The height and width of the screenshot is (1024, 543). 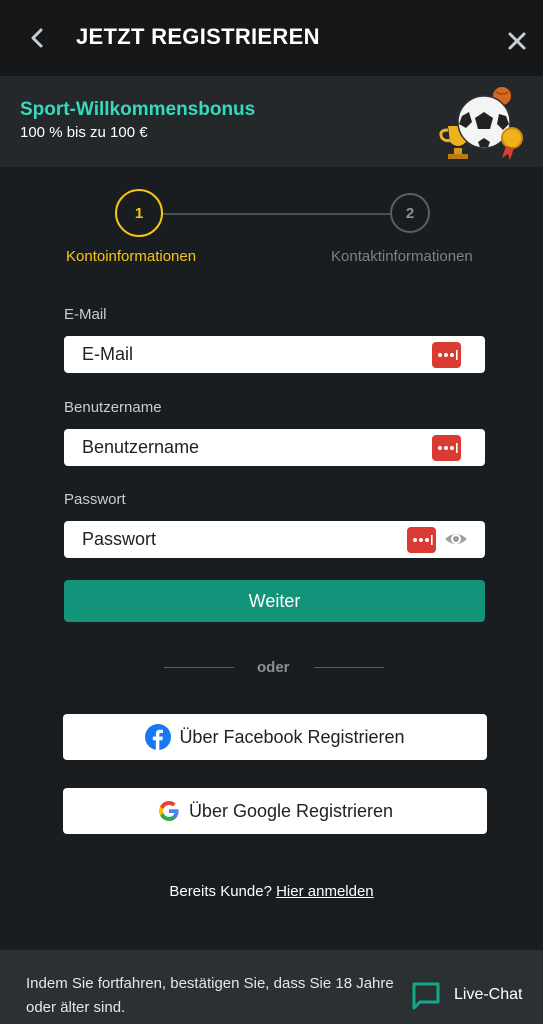 I want to click on username-field, so click(x=274, y=447).